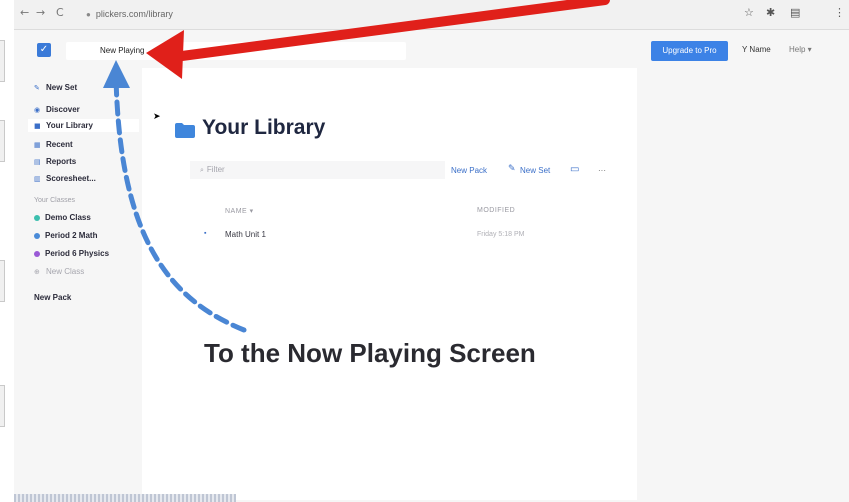 The image size is (849, 502). What do you see at coordinates (44, 50) in the screenshot?
I see `plickers-logo-icon: ✓` at bounding box center [44, 50].